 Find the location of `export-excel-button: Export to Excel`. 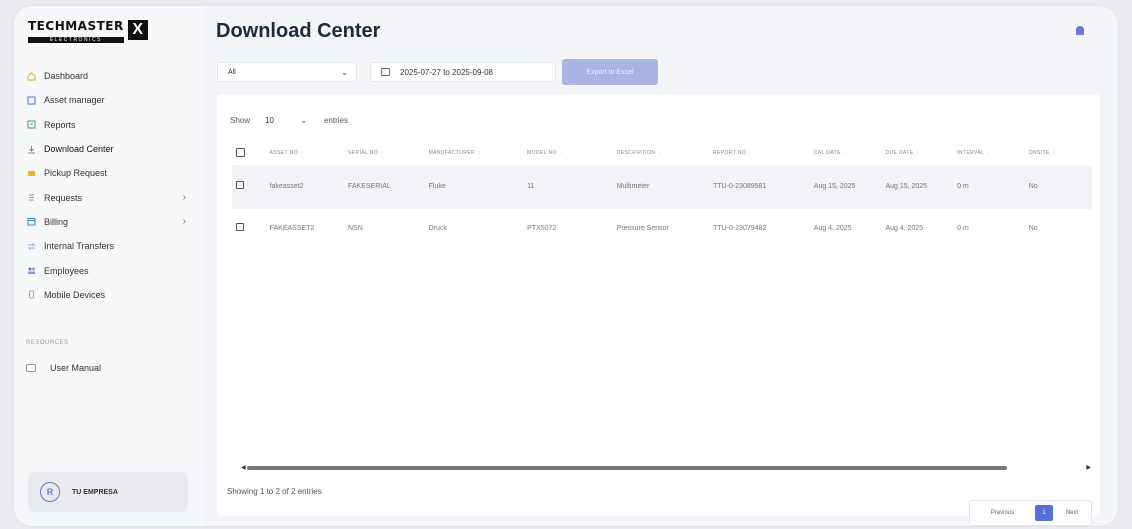

export-excel-button: Export to Excel is located at coordinates (610, 72).